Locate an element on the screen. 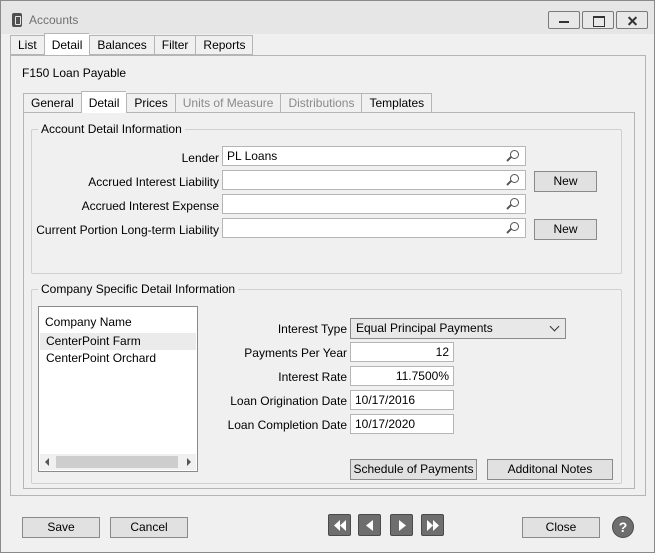 This screenshot has height=553, width=655. previous-record-button is located at coordinates (369, 525).